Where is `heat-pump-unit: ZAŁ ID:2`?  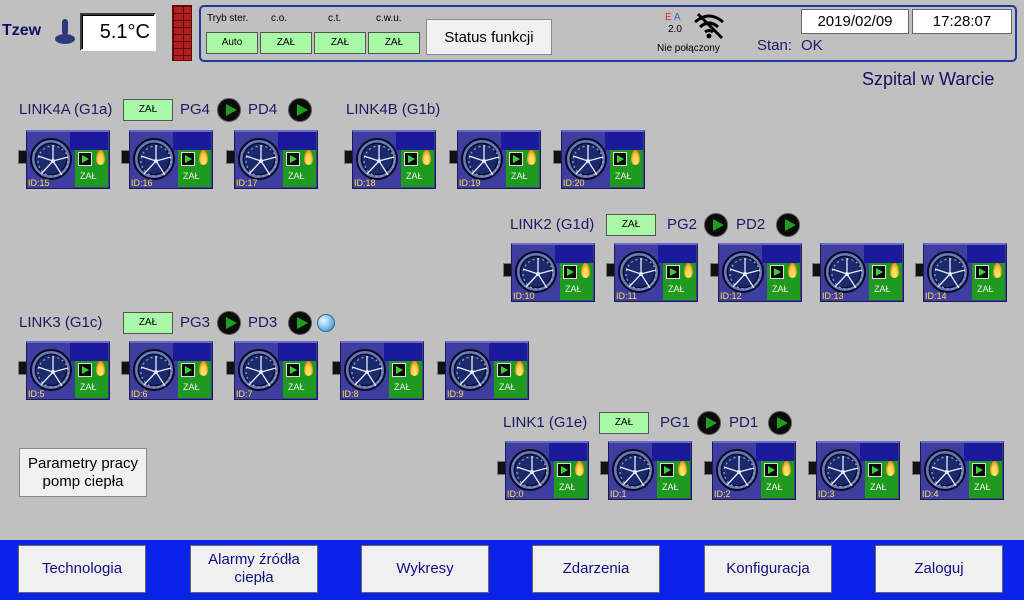
heat-pump-unit: ZAŁ ID:2 is located at coordinates (750, 470).